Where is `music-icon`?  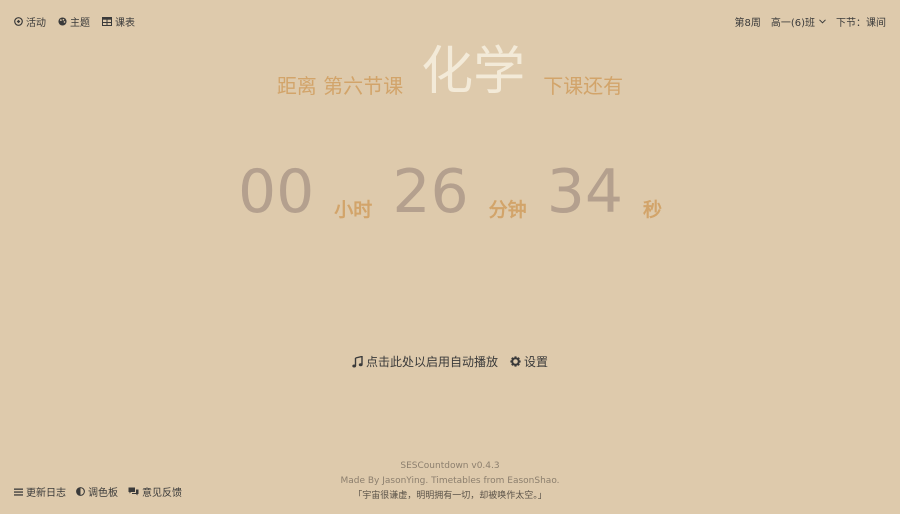
music-icon is located at coordinates (357, 361).